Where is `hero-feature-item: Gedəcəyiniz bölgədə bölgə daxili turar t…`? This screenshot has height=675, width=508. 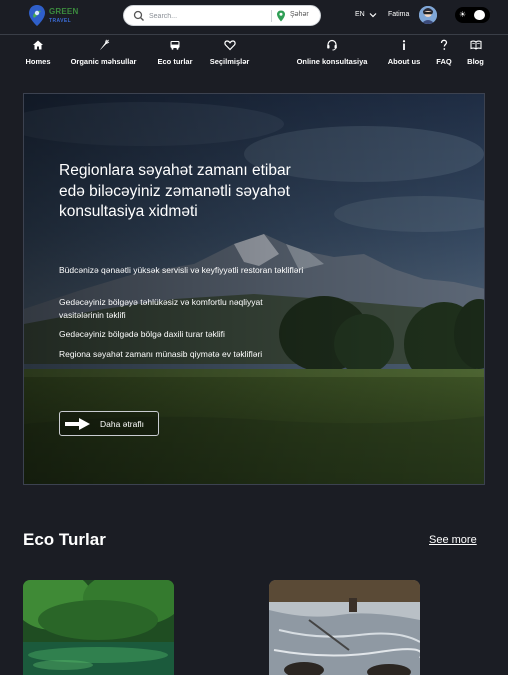 hero-feature-item: Gedəcəyiniz bölgədə bölgə daxili turar t… is located at coordinates (142, 334).